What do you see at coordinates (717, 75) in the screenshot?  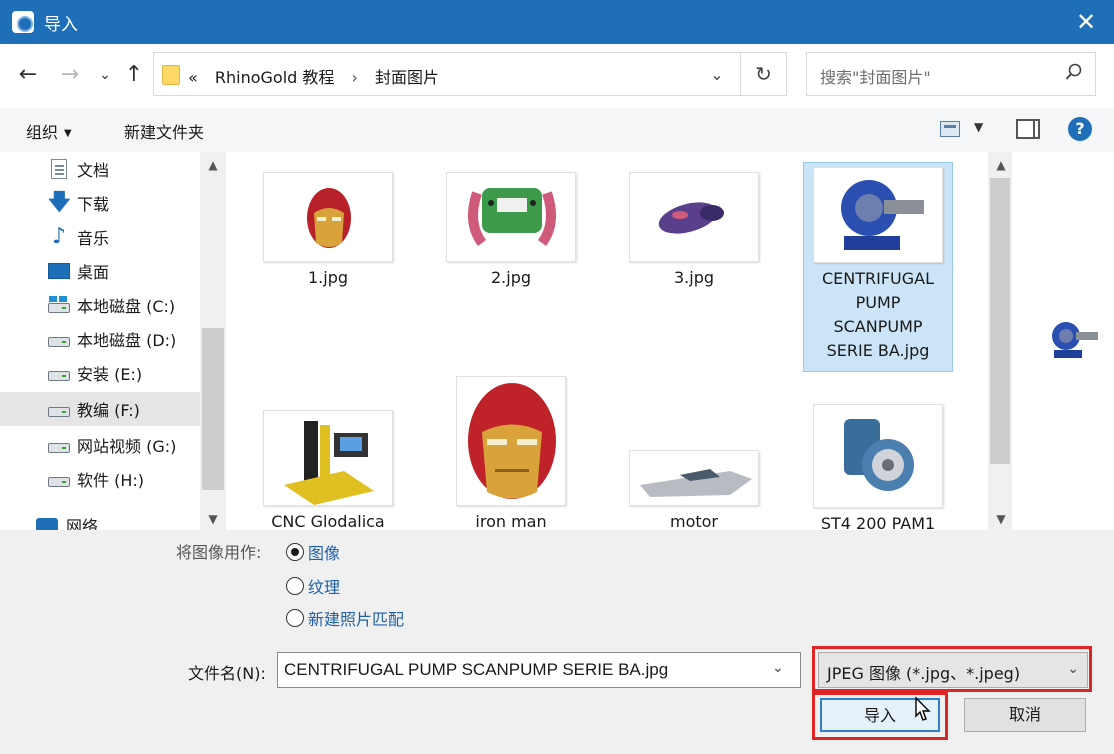 I see `address-dropdown-icon: ⌄` at bounding box center [717, 75].